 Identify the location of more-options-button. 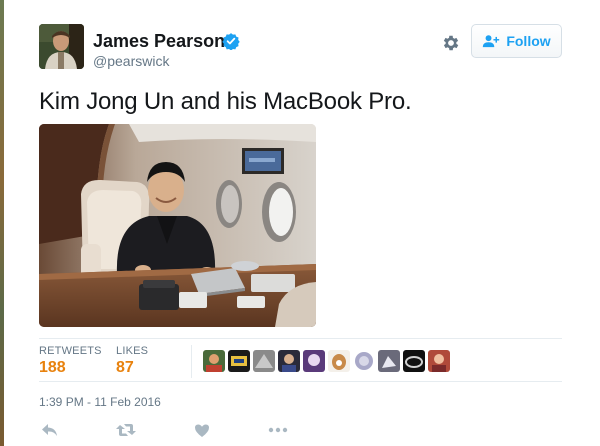
(278, 430).